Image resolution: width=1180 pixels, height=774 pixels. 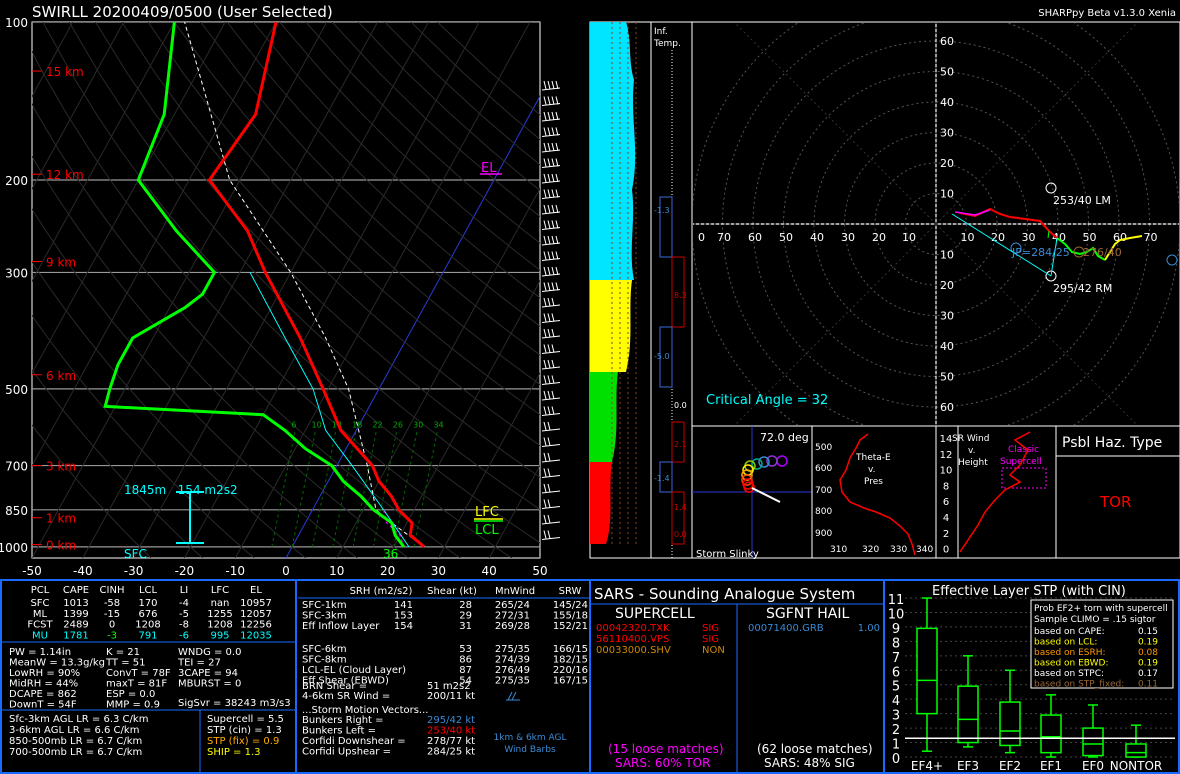 What do you see at coordinates (235, 571) in the screenshot?
I see `temp-tick-label: -10` at bounding box center [235, 571].